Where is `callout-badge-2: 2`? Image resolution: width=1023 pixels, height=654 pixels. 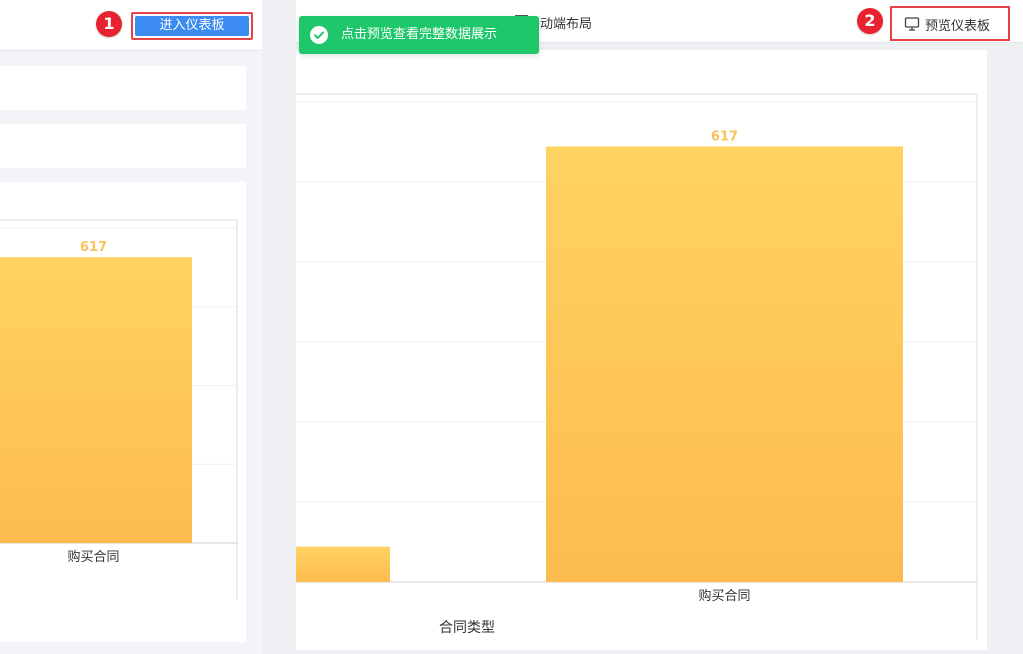
callout-badge-2: 2 is located at coordinates (870, 21).